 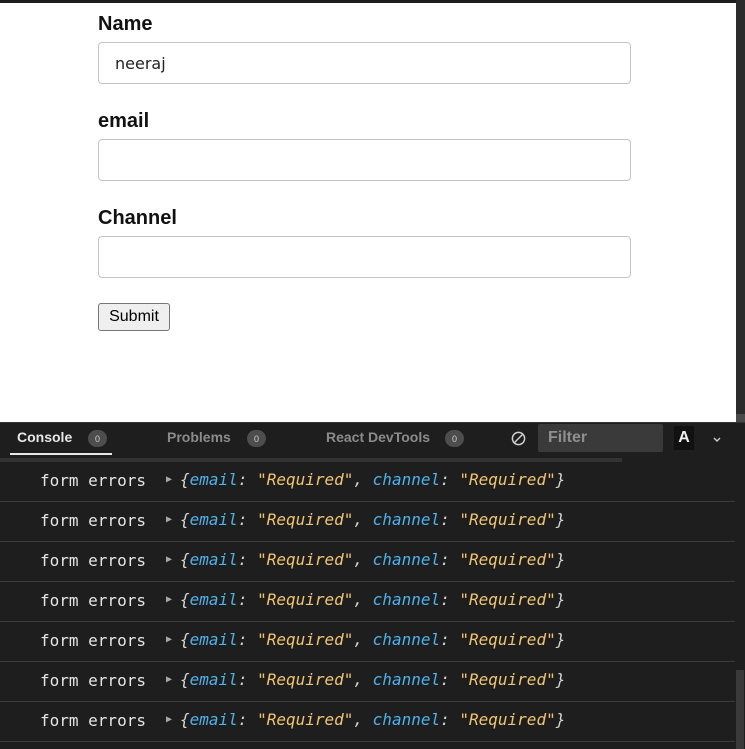 What do you see at coordinates (364, 63) in the screenshot?
I see `name-input: neeraj` at bounding box center [364, 63].